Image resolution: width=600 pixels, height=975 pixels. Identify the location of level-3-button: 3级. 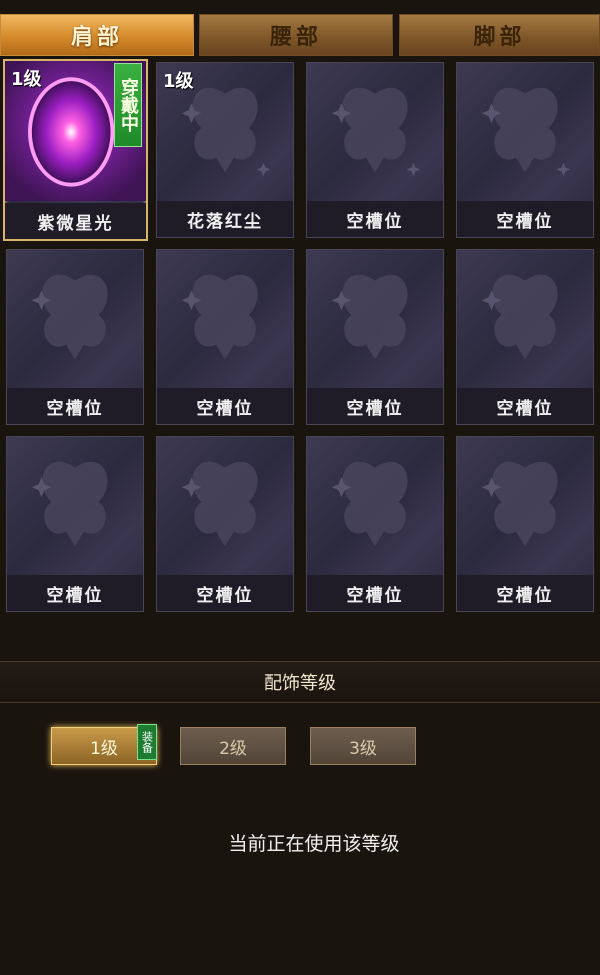
(363, 746).